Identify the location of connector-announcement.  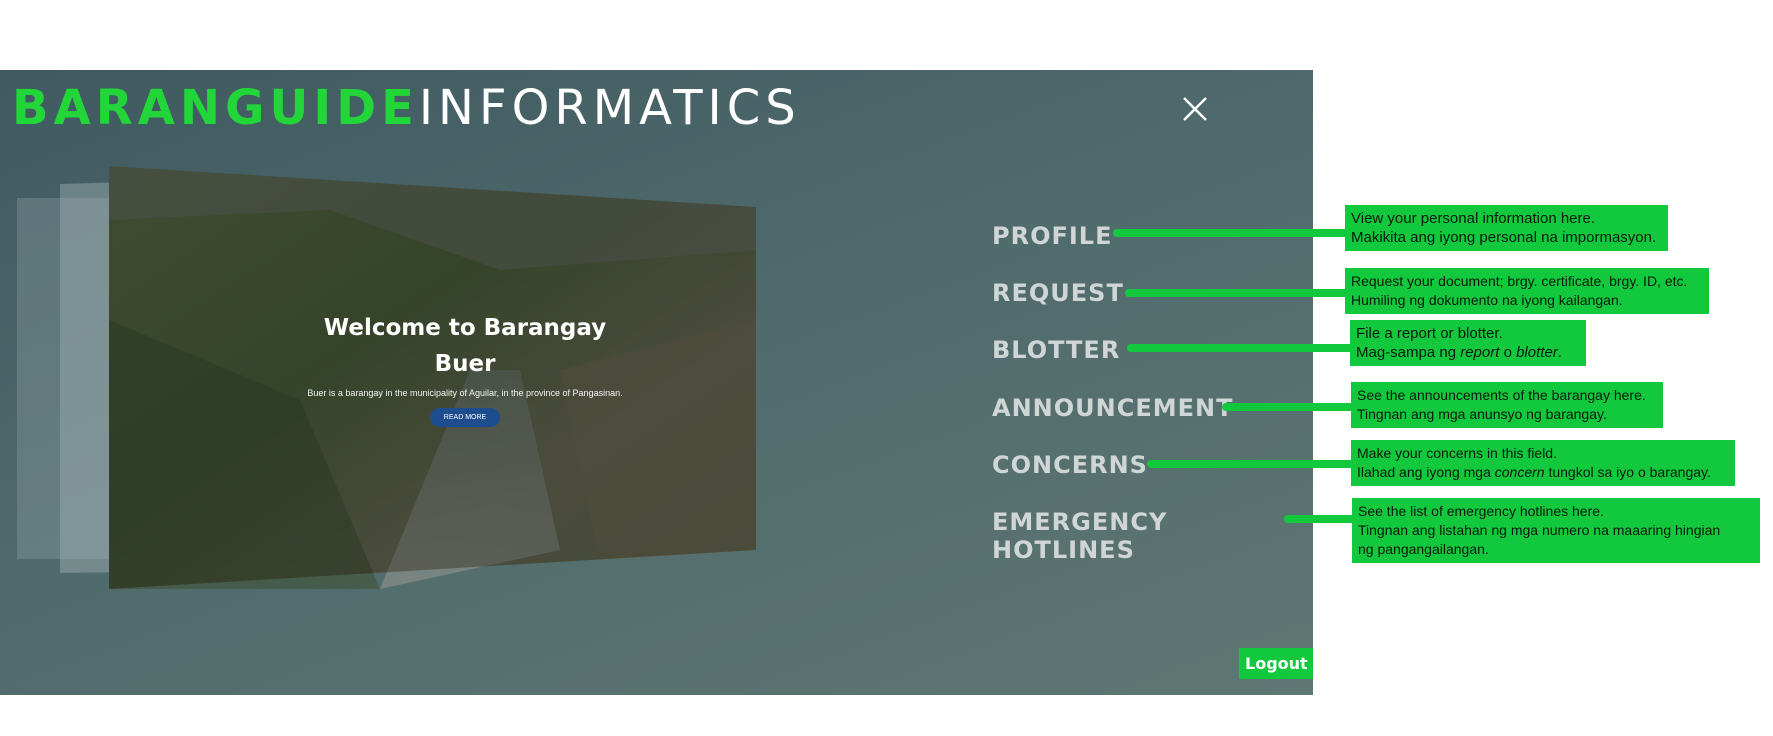
(1288, 407).